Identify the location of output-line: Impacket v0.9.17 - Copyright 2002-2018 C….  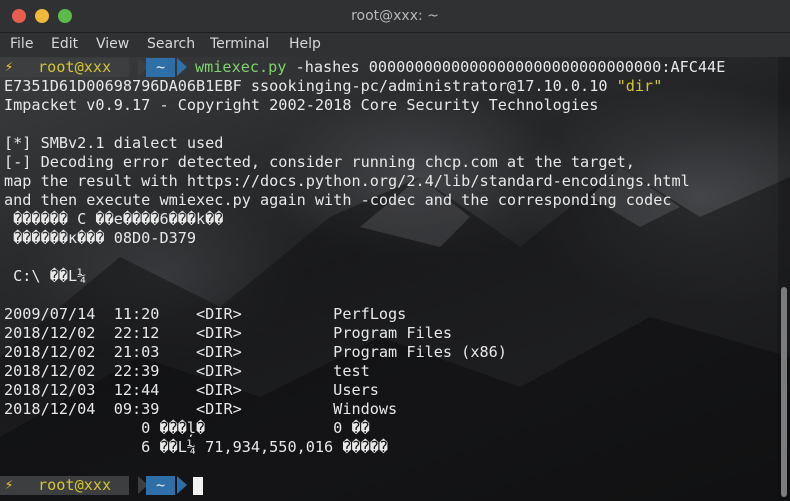
(301, 105).